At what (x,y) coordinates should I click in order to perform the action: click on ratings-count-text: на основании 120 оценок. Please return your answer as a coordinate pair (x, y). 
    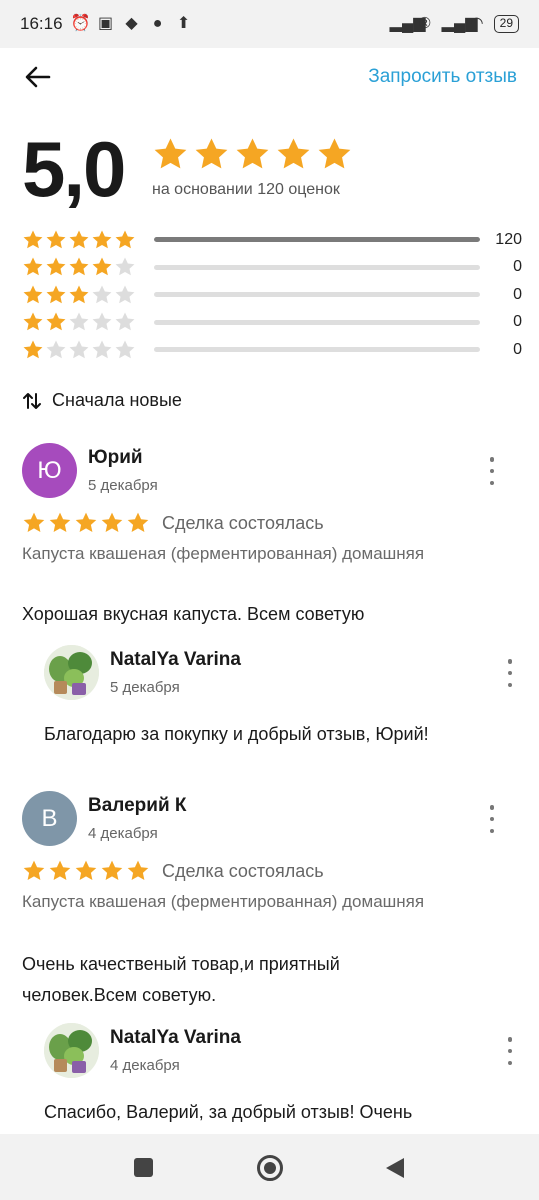
    Looking at the image, I should click on (246, 189).